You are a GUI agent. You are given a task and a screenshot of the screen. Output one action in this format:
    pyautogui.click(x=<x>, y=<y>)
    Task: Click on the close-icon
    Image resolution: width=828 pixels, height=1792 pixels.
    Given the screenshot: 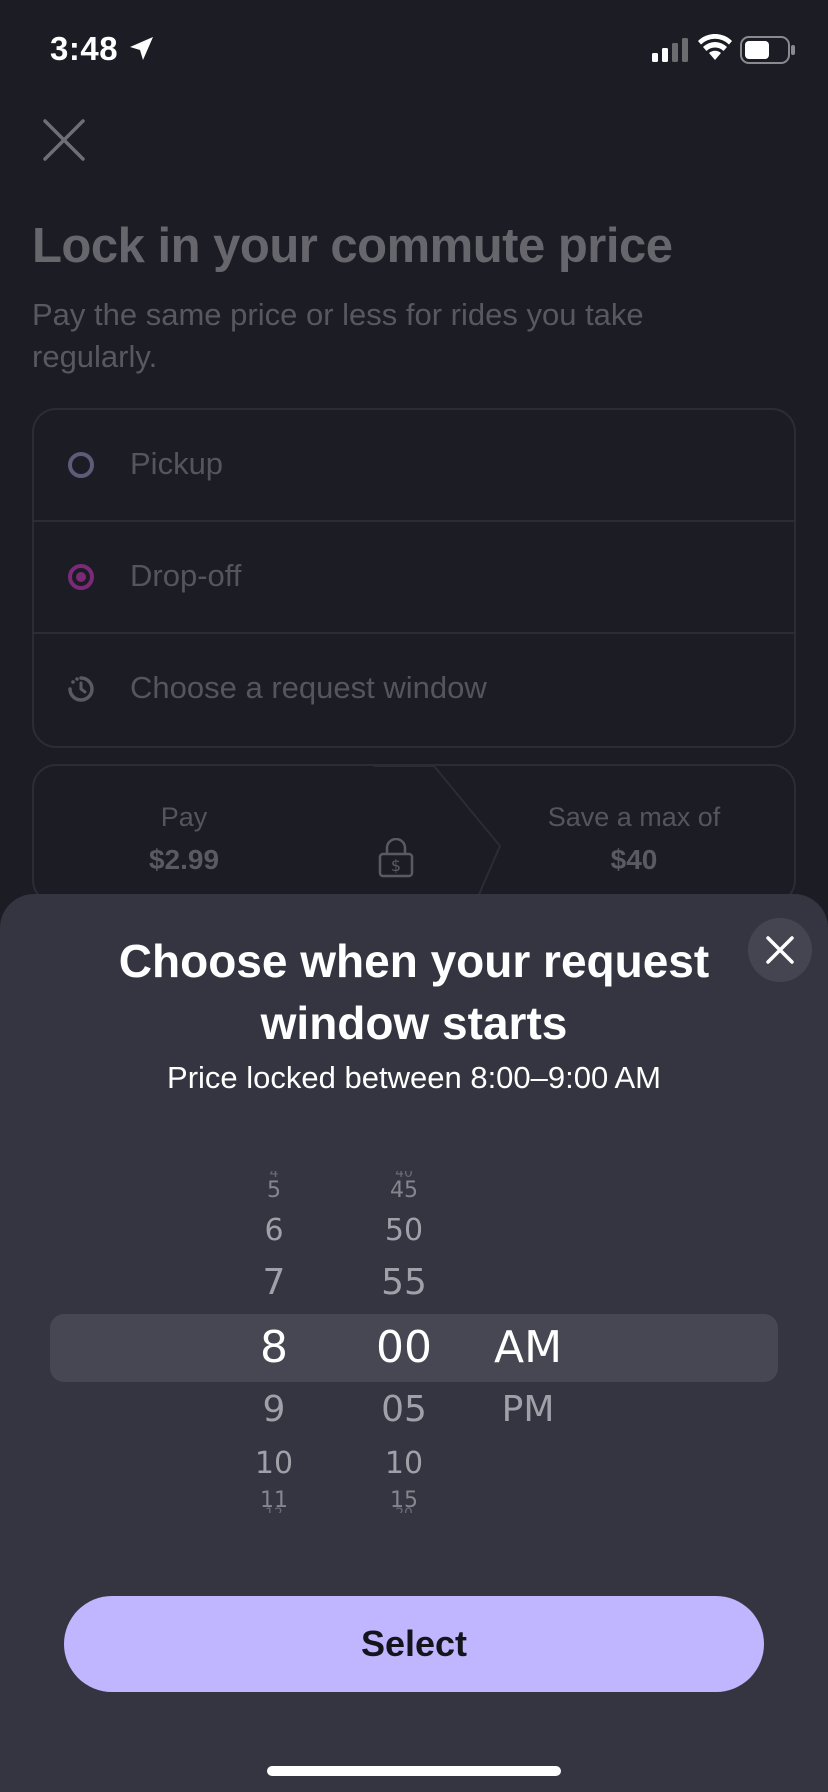 What is the action you would take?
    pyautogui.click(x=64, y=140)
    